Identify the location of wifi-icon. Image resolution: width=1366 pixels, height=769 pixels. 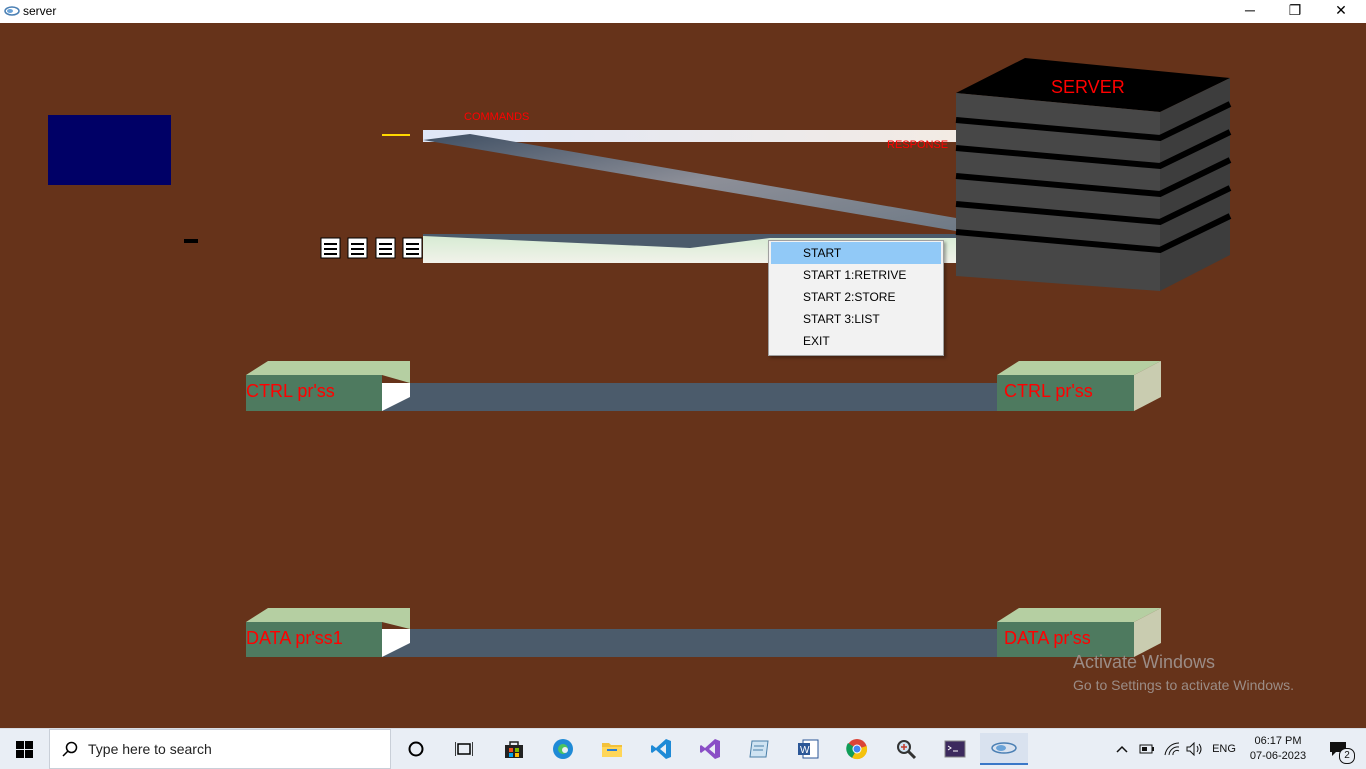
(1172, 749).